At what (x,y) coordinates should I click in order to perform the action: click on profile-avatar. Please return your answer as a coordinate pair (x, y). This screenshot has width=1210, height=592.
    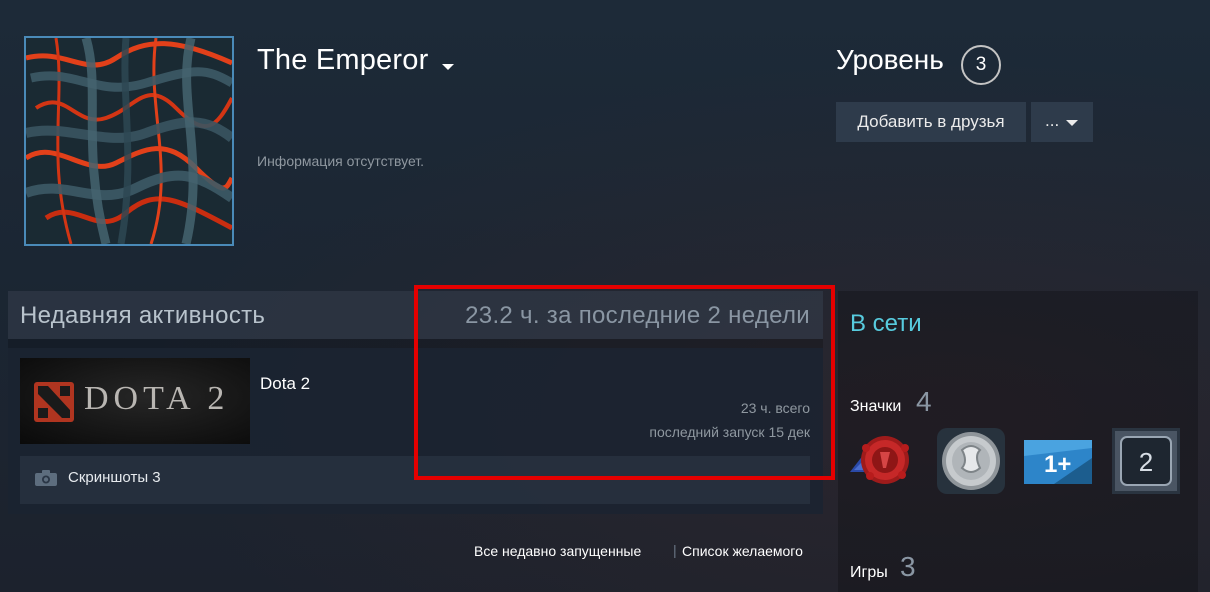
    Looking at the image, I should click on (129, 141).